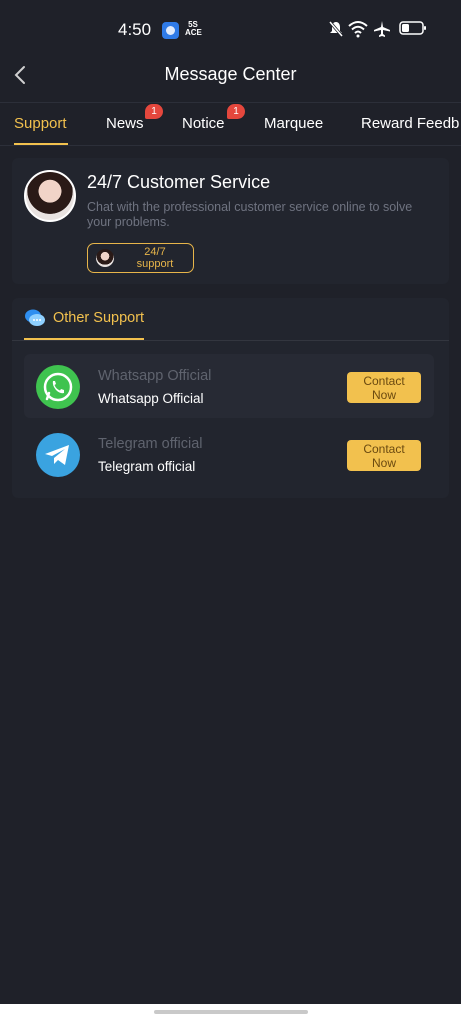  I want to click on support-chip-line2: support, so click(155, 264).